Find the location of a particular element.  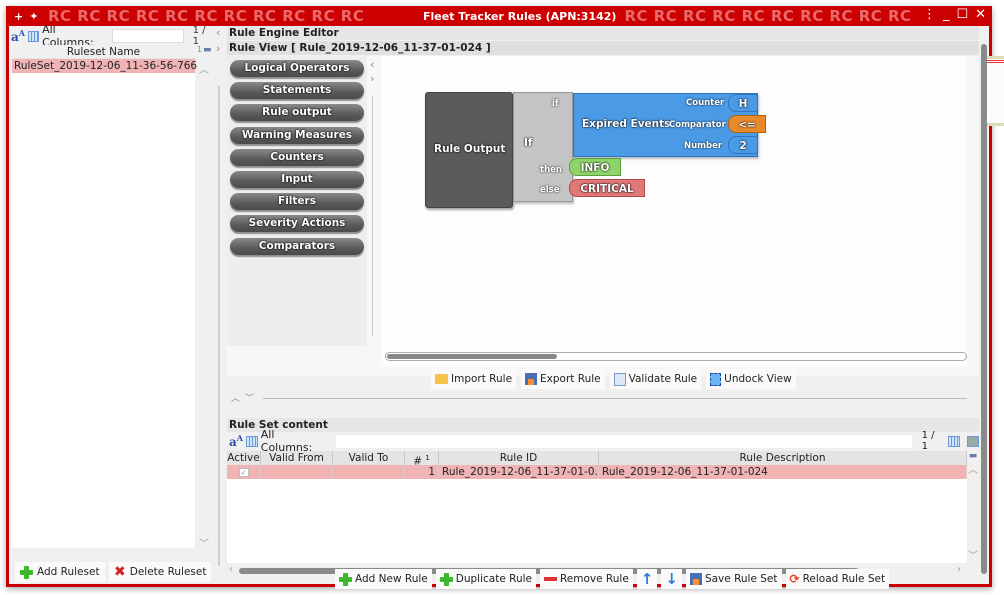

splitter-handle is located at coordinates (219, 326).